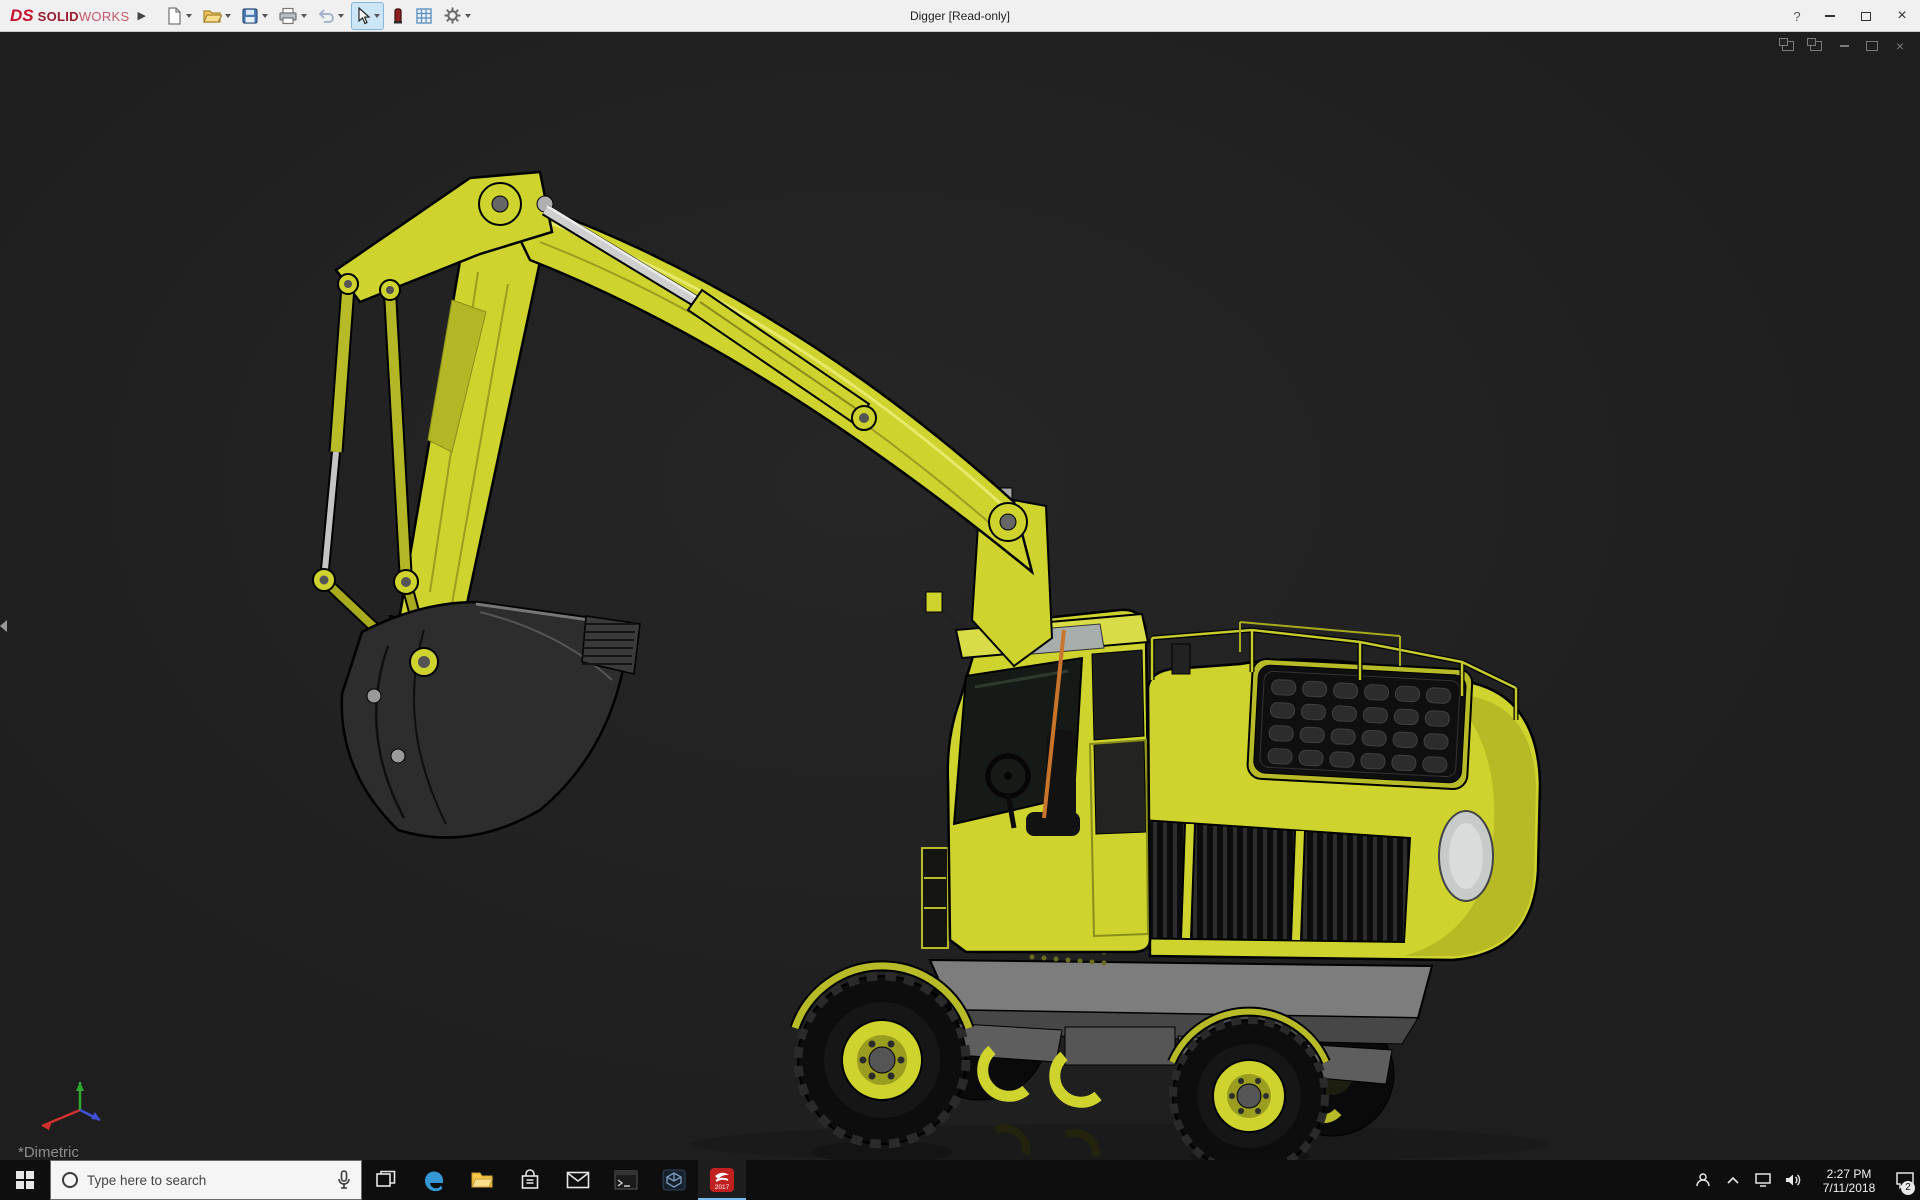  I want to click on edge-icon, so click(433, 1181).